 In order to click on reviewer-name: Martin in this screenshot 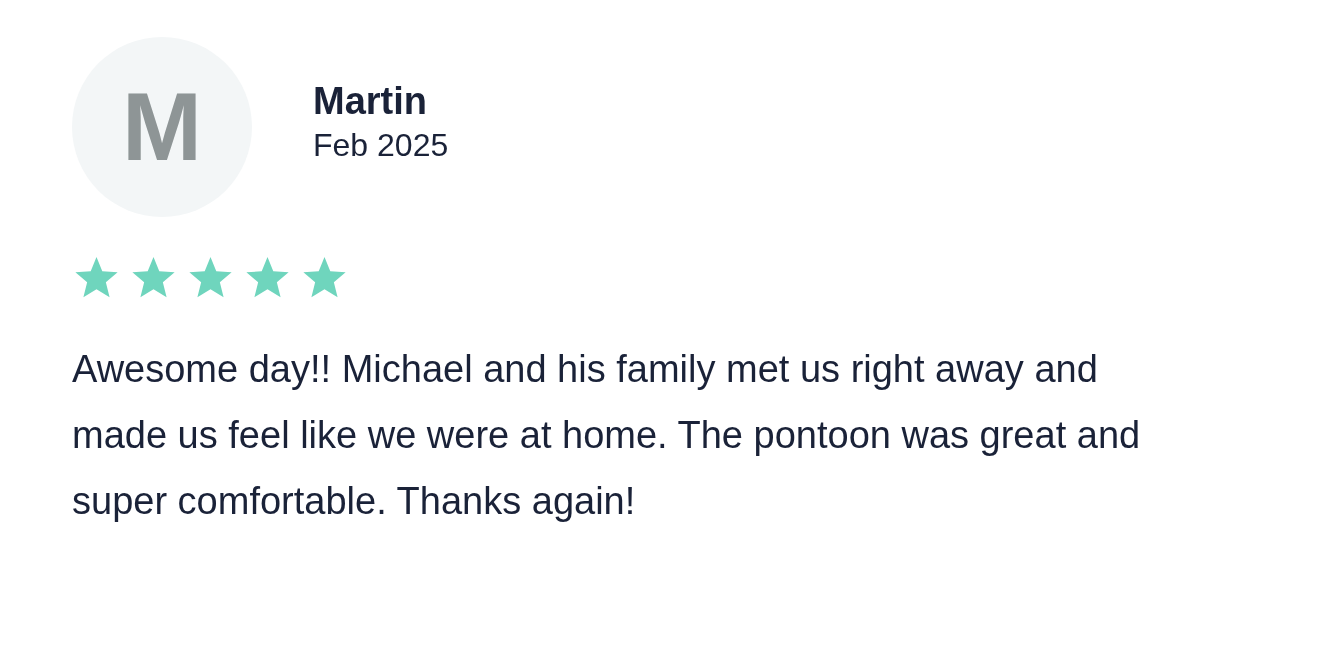, I will do `click(370, 101)`.